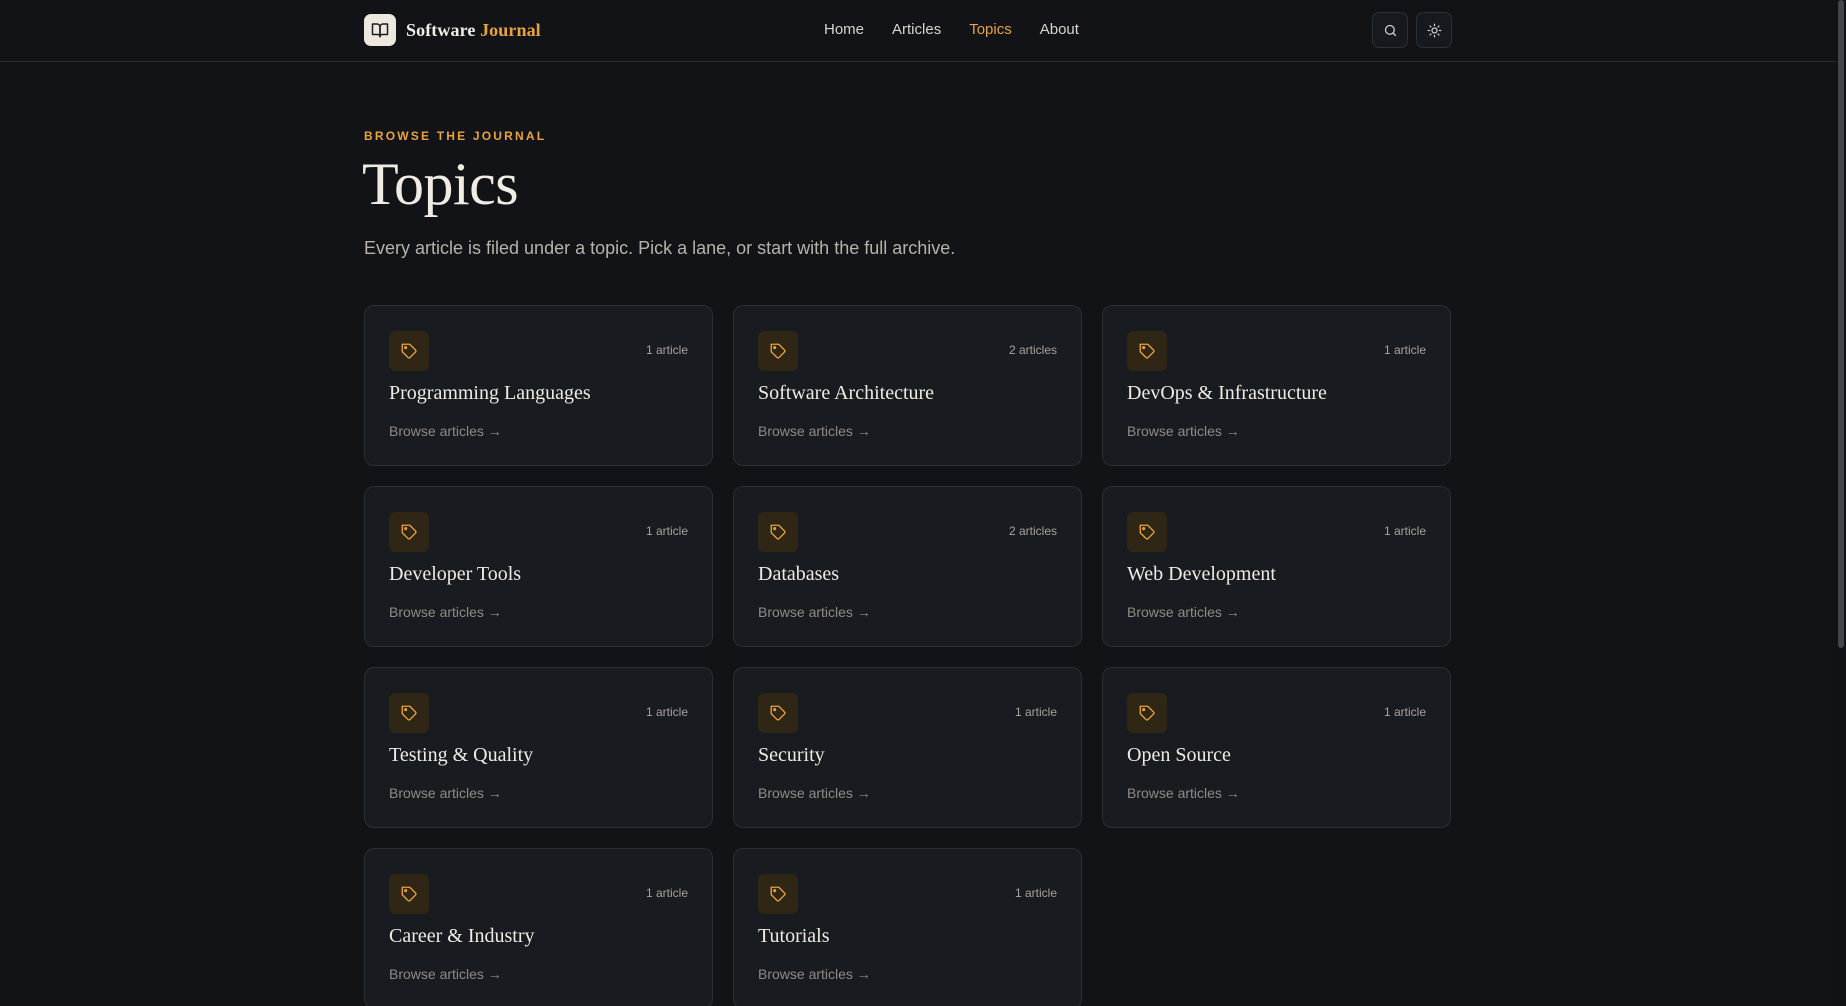  Describe the element at coordinates (1276, 747) in the screenshot. I see `topic-card: 1 article Open Source Browse articles →` at that location.